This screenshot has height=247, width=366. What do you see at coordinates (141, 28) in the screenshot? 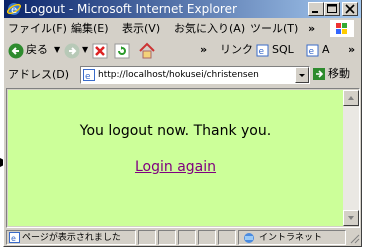
I see `menu-view: 表示(V)` at bounding box center [141, 28].